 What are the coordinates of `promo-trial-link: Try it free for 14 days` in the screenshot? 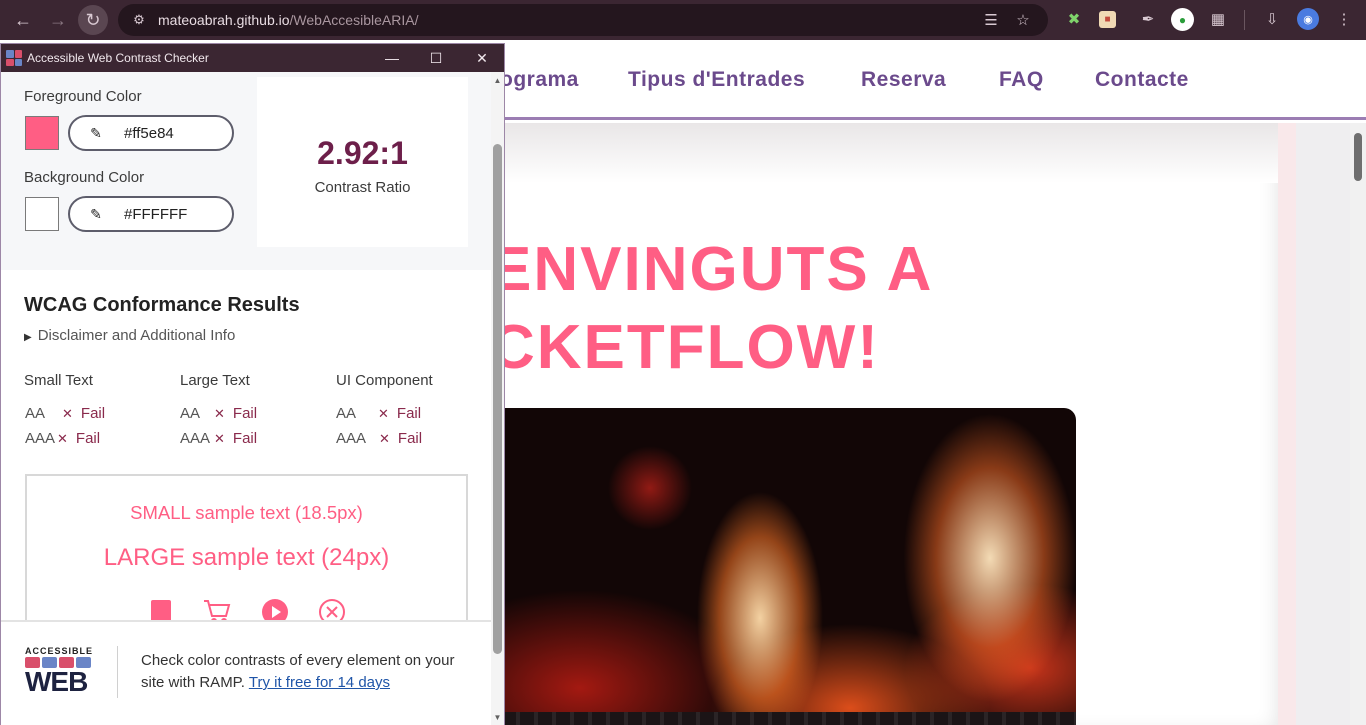 It's located at (319, 682).